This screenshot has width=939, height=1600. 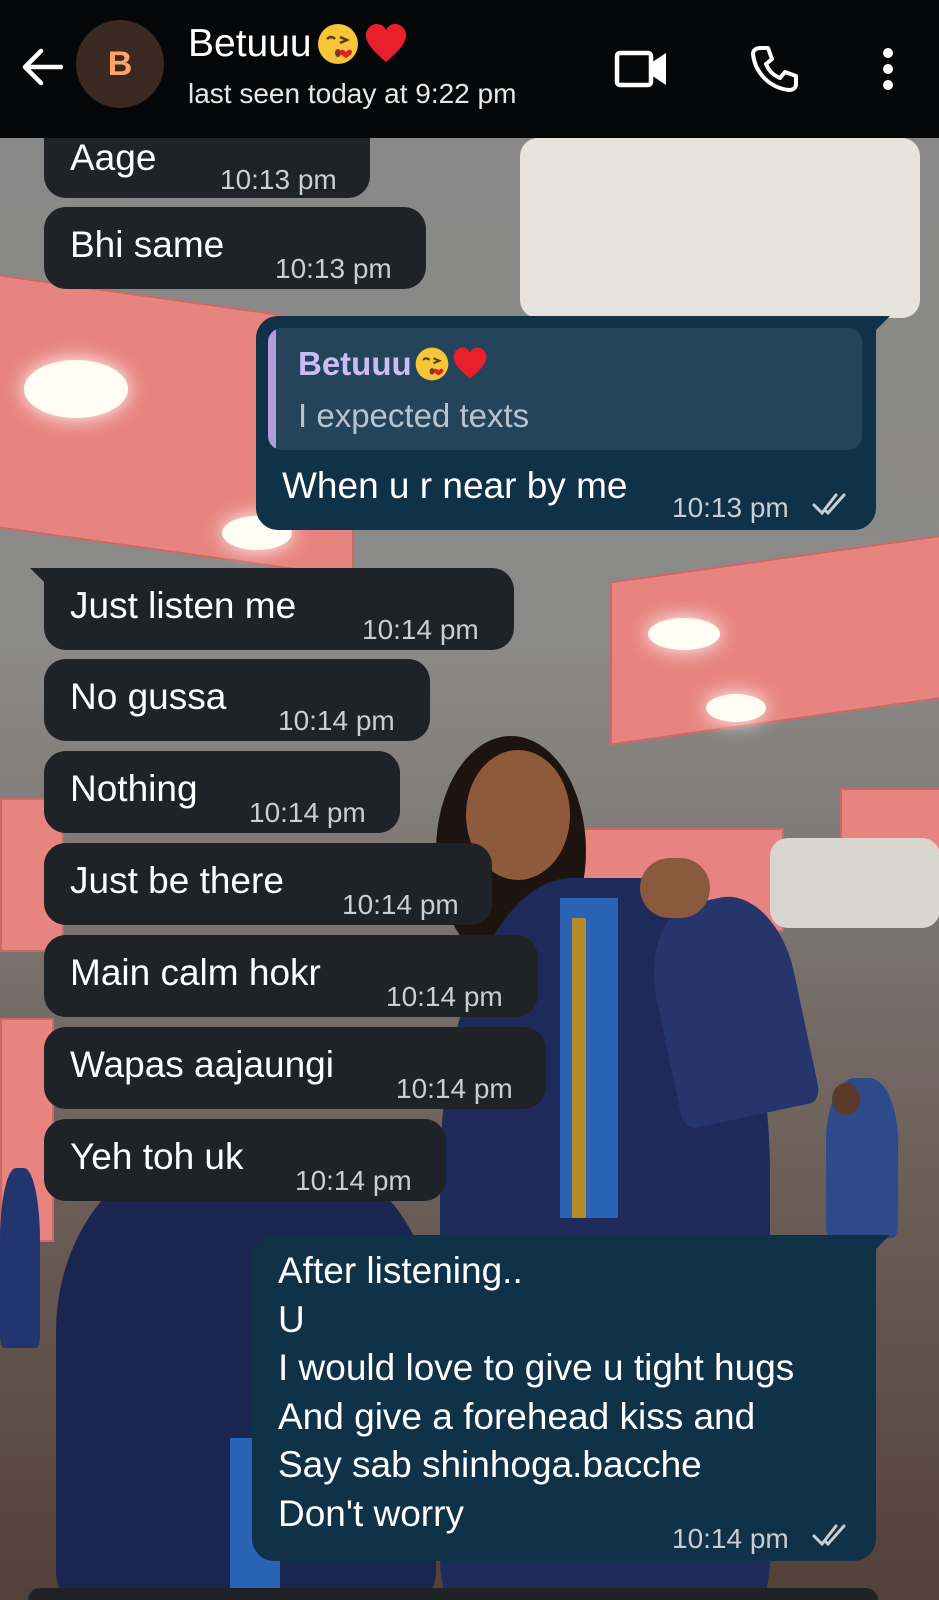 I want to click on message-bubble-incoming: No gussa 10:14 pm, so click(x=237, y=700).